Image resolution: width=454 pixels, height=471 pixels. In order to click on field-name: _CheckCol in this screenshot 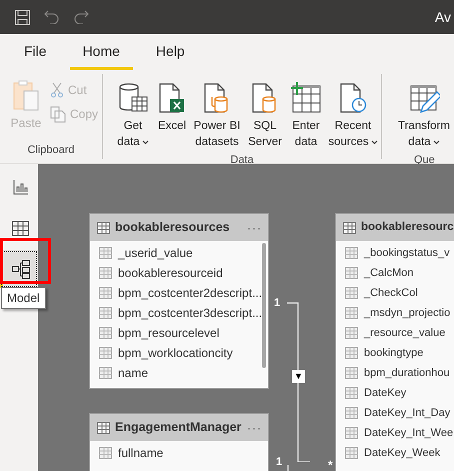, I will do `click(391, 293)`.